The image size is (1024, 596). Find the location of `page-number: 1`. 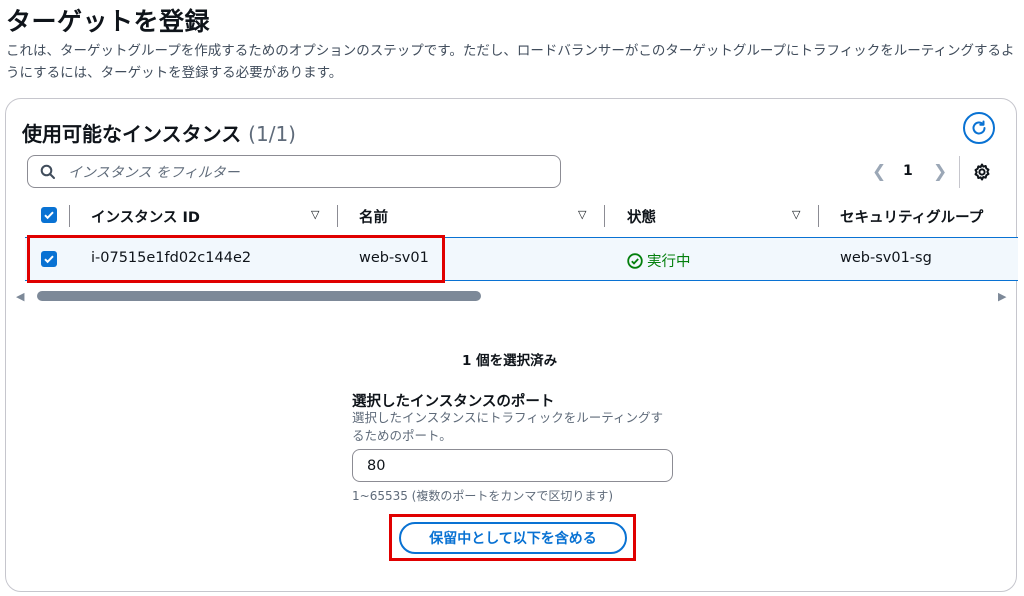

page-number: 1 is located at coordinates (908, 171).